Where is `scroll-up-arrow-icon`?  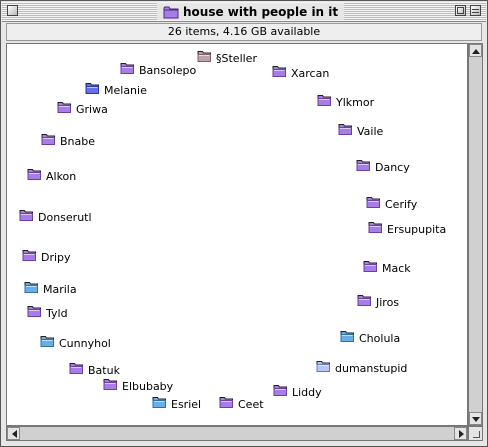
scroll-up-arrow-icon is located at coordinates (475, 50).